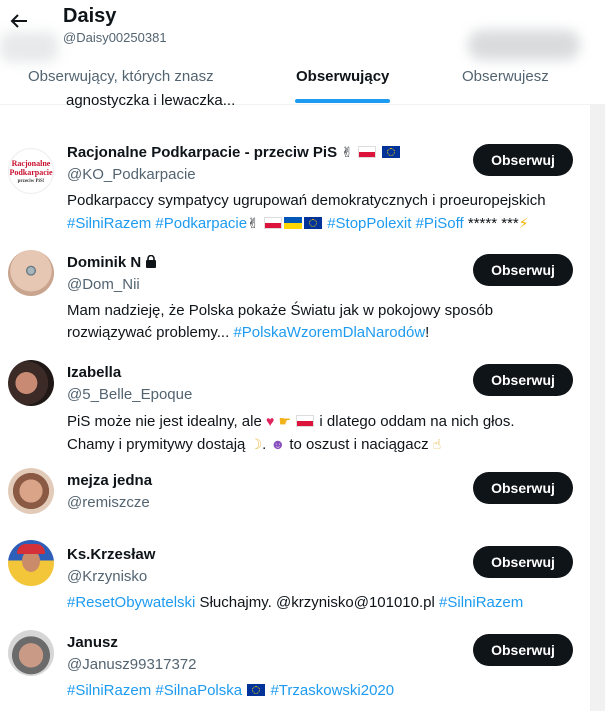 The width and height of the screenshot is (605, 711). I want to click on profile-handle: @Daisy00250381, so click(115, 37).